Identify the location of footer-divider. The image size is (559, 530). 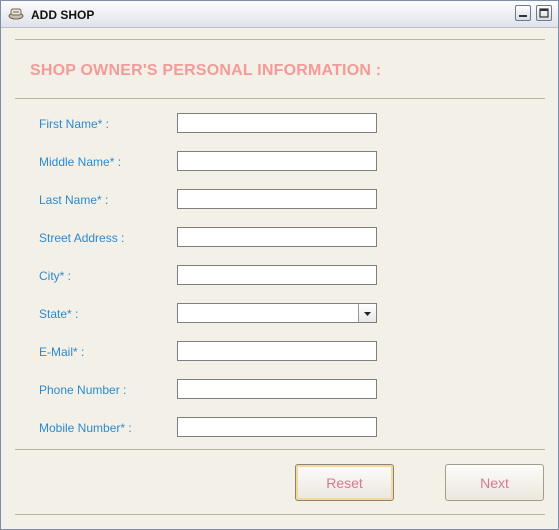
(280, 449).